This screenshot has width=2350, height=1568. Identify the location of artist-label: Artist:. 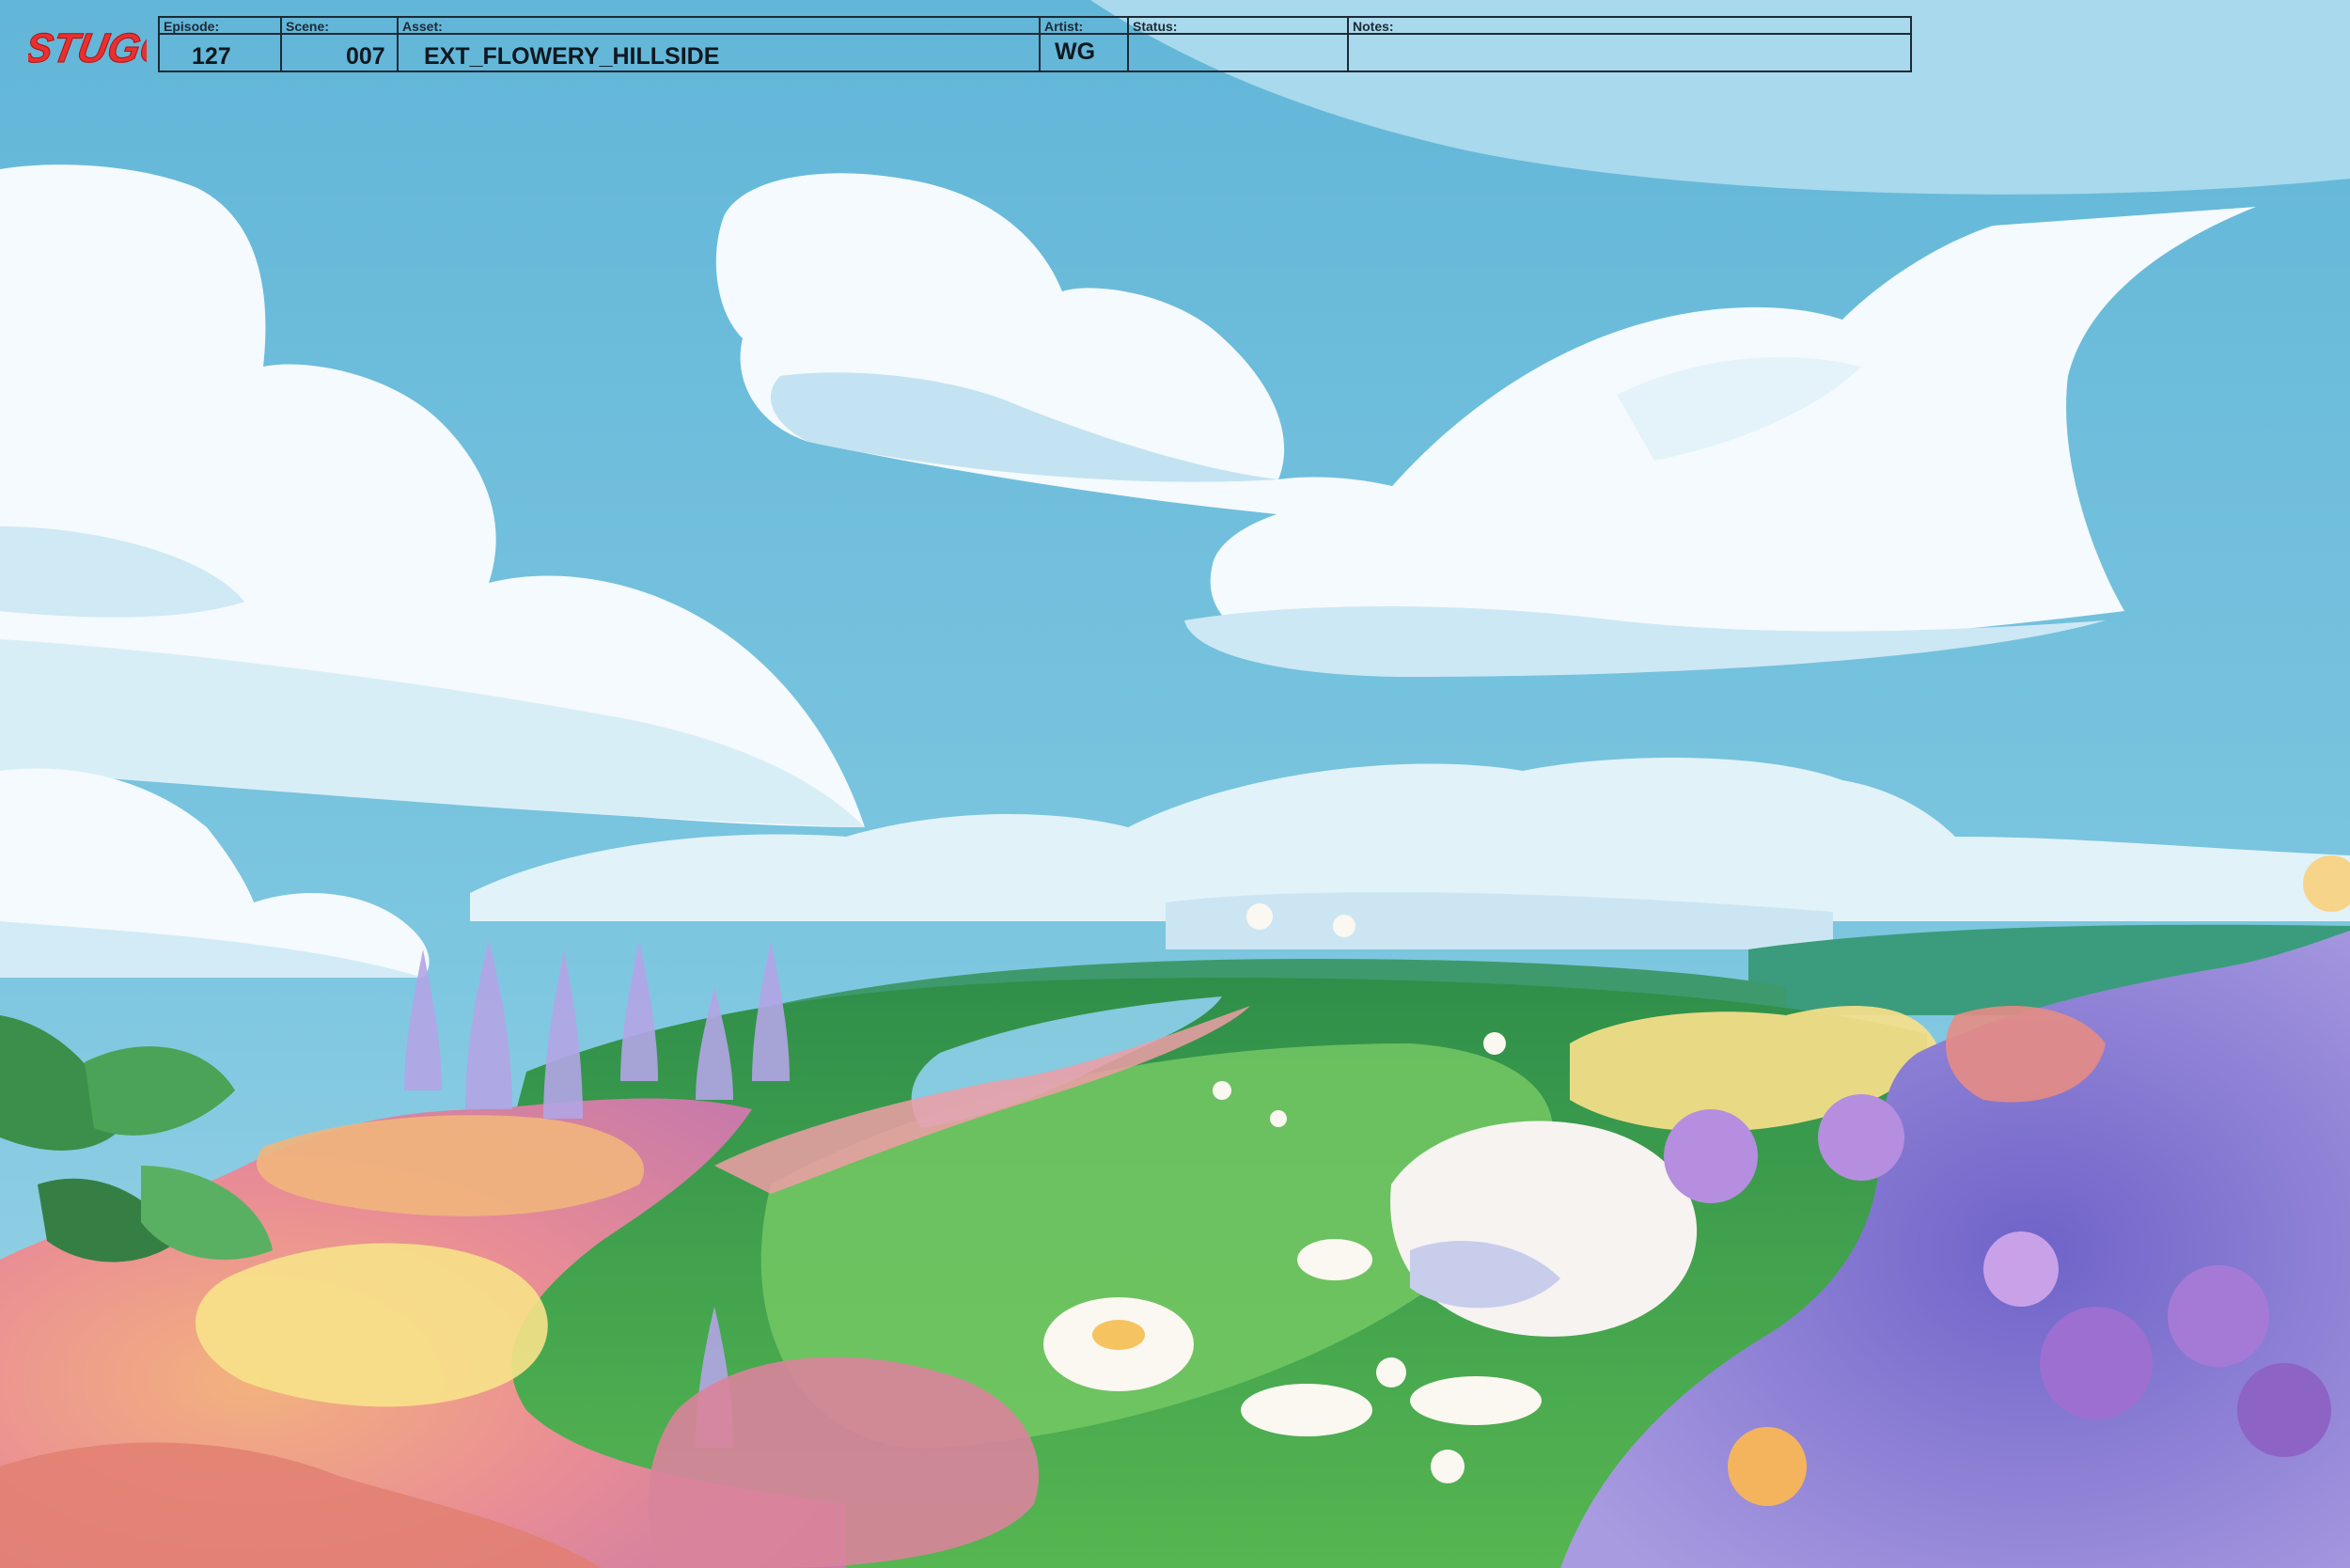
(1064, 26).